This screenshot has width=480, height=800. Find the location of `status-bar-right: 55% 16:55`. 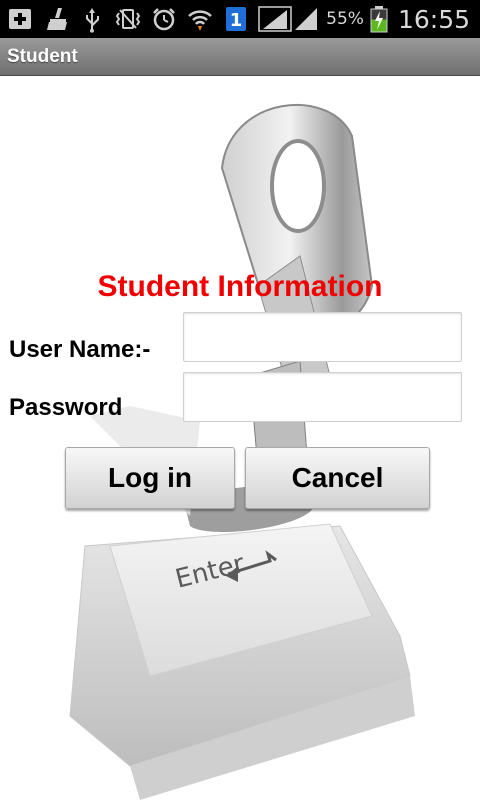

status-bar-right: 55% 16:55 is located at coordinates (381, 19).